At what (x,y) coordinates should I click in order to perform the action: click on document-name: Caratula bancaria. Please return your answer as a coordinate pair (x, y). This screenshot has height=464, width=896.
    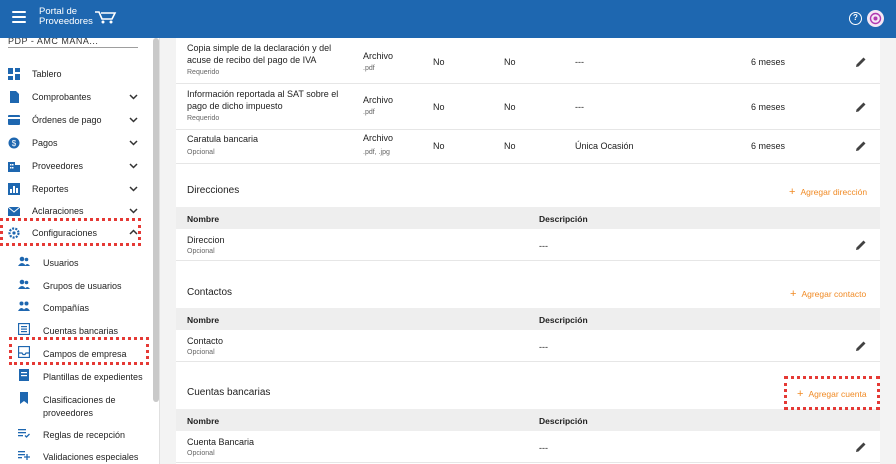
    Looking at the image, I should click on (223, 139).